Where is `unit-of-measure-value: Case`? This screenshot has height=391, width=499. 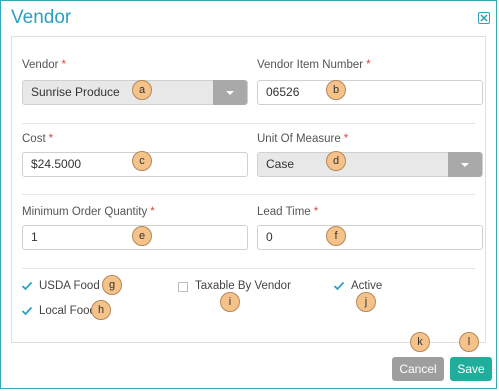
unit-of-measure-value: Case is located at coordinates (280, 164).